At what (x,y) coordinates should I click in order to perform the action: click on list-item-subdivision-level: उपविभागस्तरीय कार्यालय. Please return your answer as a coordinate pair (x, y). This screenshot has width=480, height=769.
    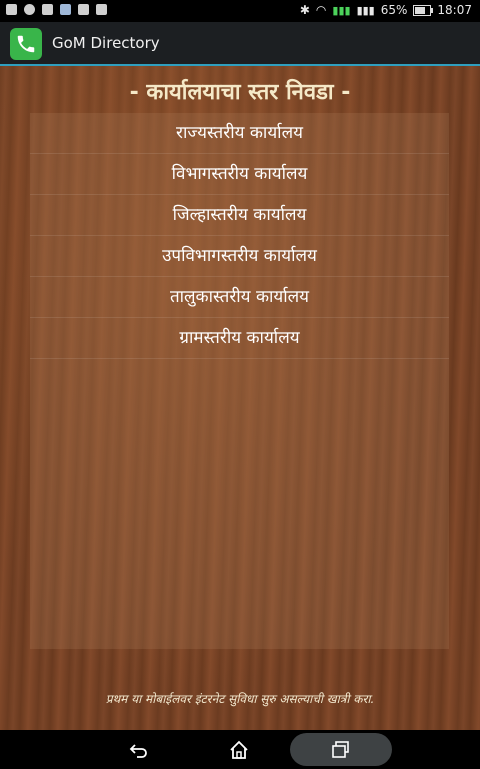
    Looking at the image, I should click on (239, 256).